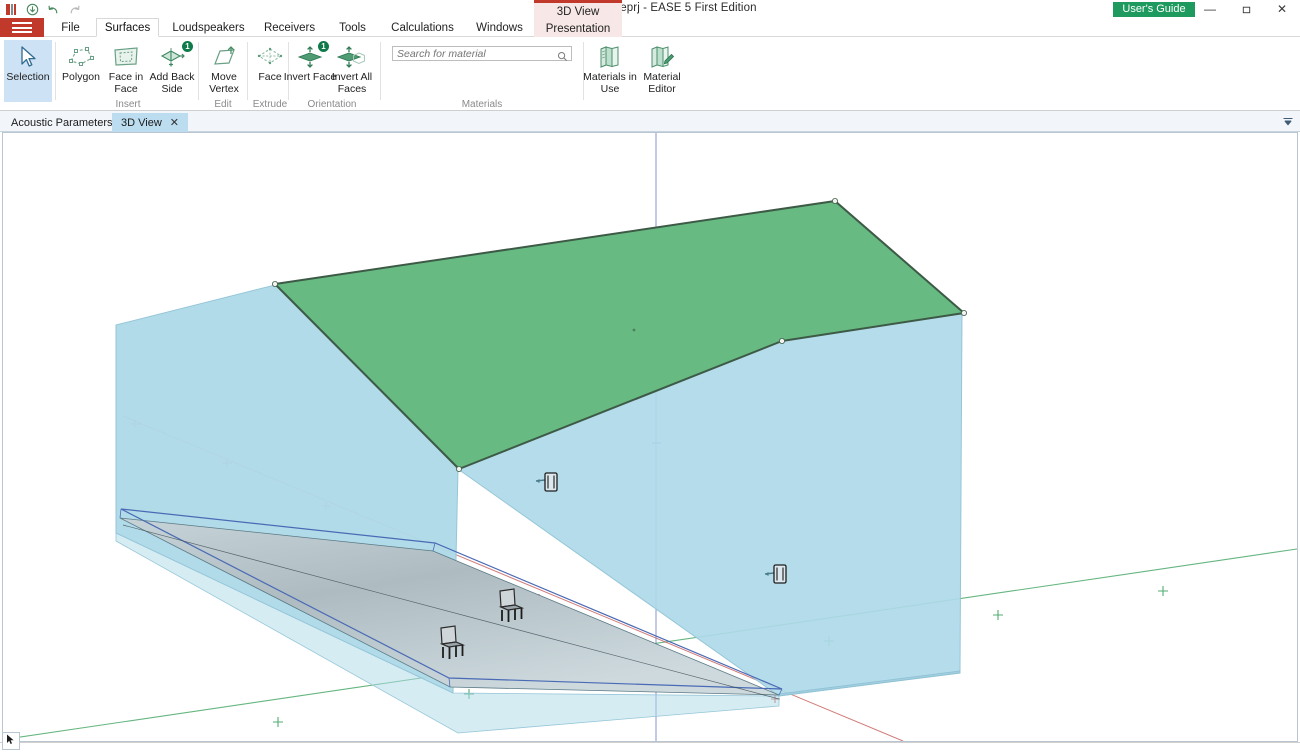 The height and width of the screenshot is (756, 1300). What do you see at coordinates (578, 12) in the screenshot?
I see `contextual-group-title: 3D View` at bounding box center [578, 12].